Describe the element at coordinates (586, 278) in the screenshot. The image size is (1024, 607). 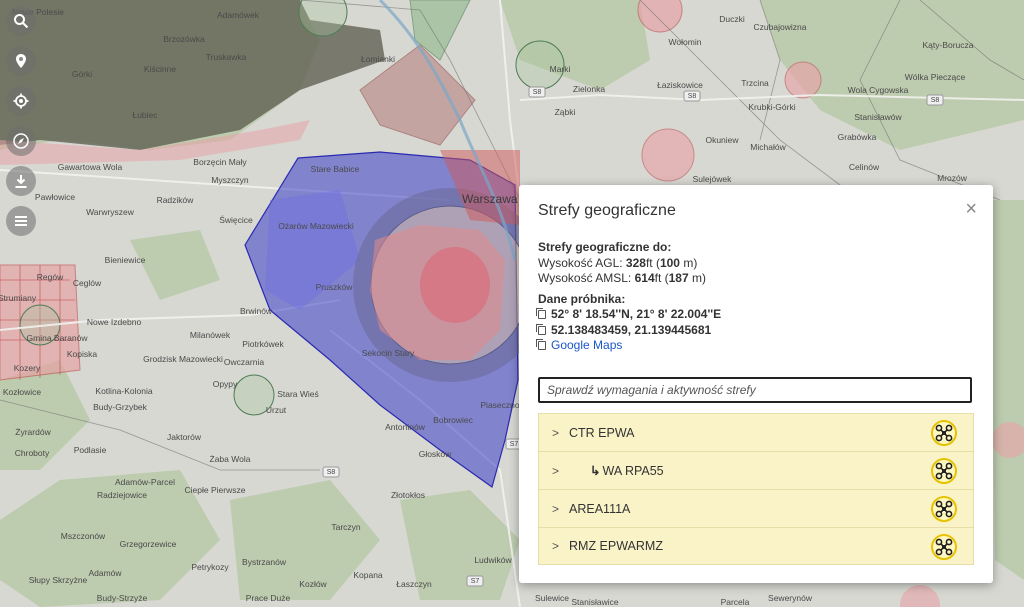
I see `amsl-label: Wysokość AMSL:` at that location.